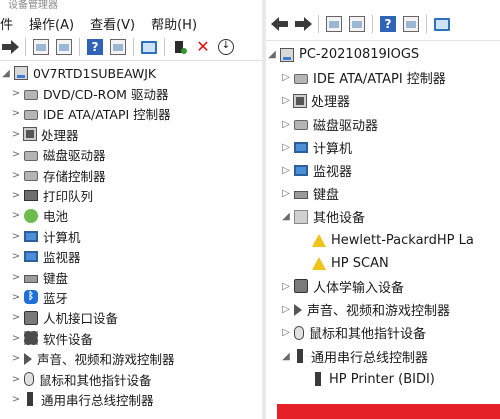 This screenshot has width=500, height=419. What do you see at coordinates (333, 149) in the screenshot?
I see `tree-item-label: 计算机` at bounding box center [333, 149].